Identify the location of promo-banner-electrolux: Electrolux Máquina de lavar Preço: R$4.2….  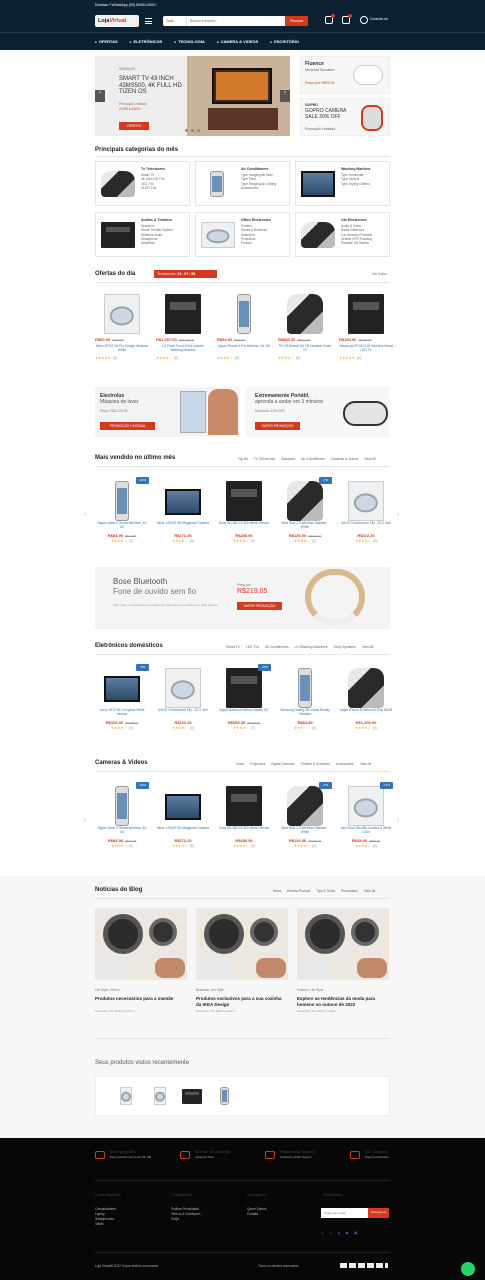
(167, 412).